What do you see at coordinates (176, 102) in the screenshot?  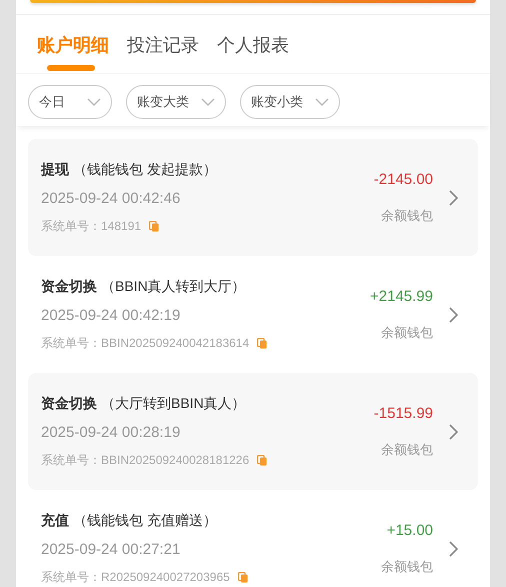 I see `filter-dropdown: 账变大类` at bounding box center [176, 102].